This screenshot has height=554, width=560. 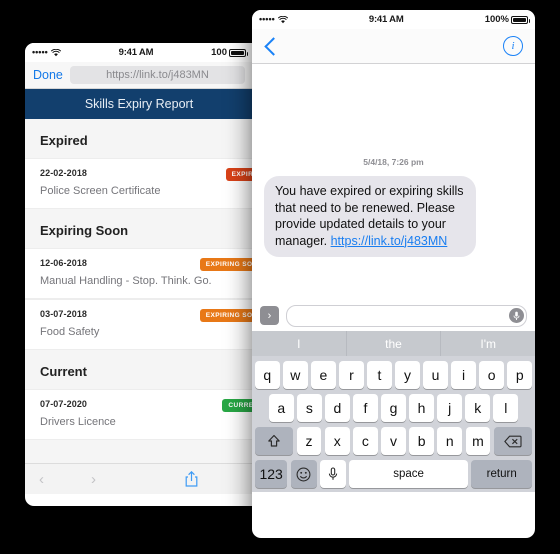 What do you see at coordinates (407, 375) in the screenshot?
I see `key-y: y` at bounding box center [407, 375].